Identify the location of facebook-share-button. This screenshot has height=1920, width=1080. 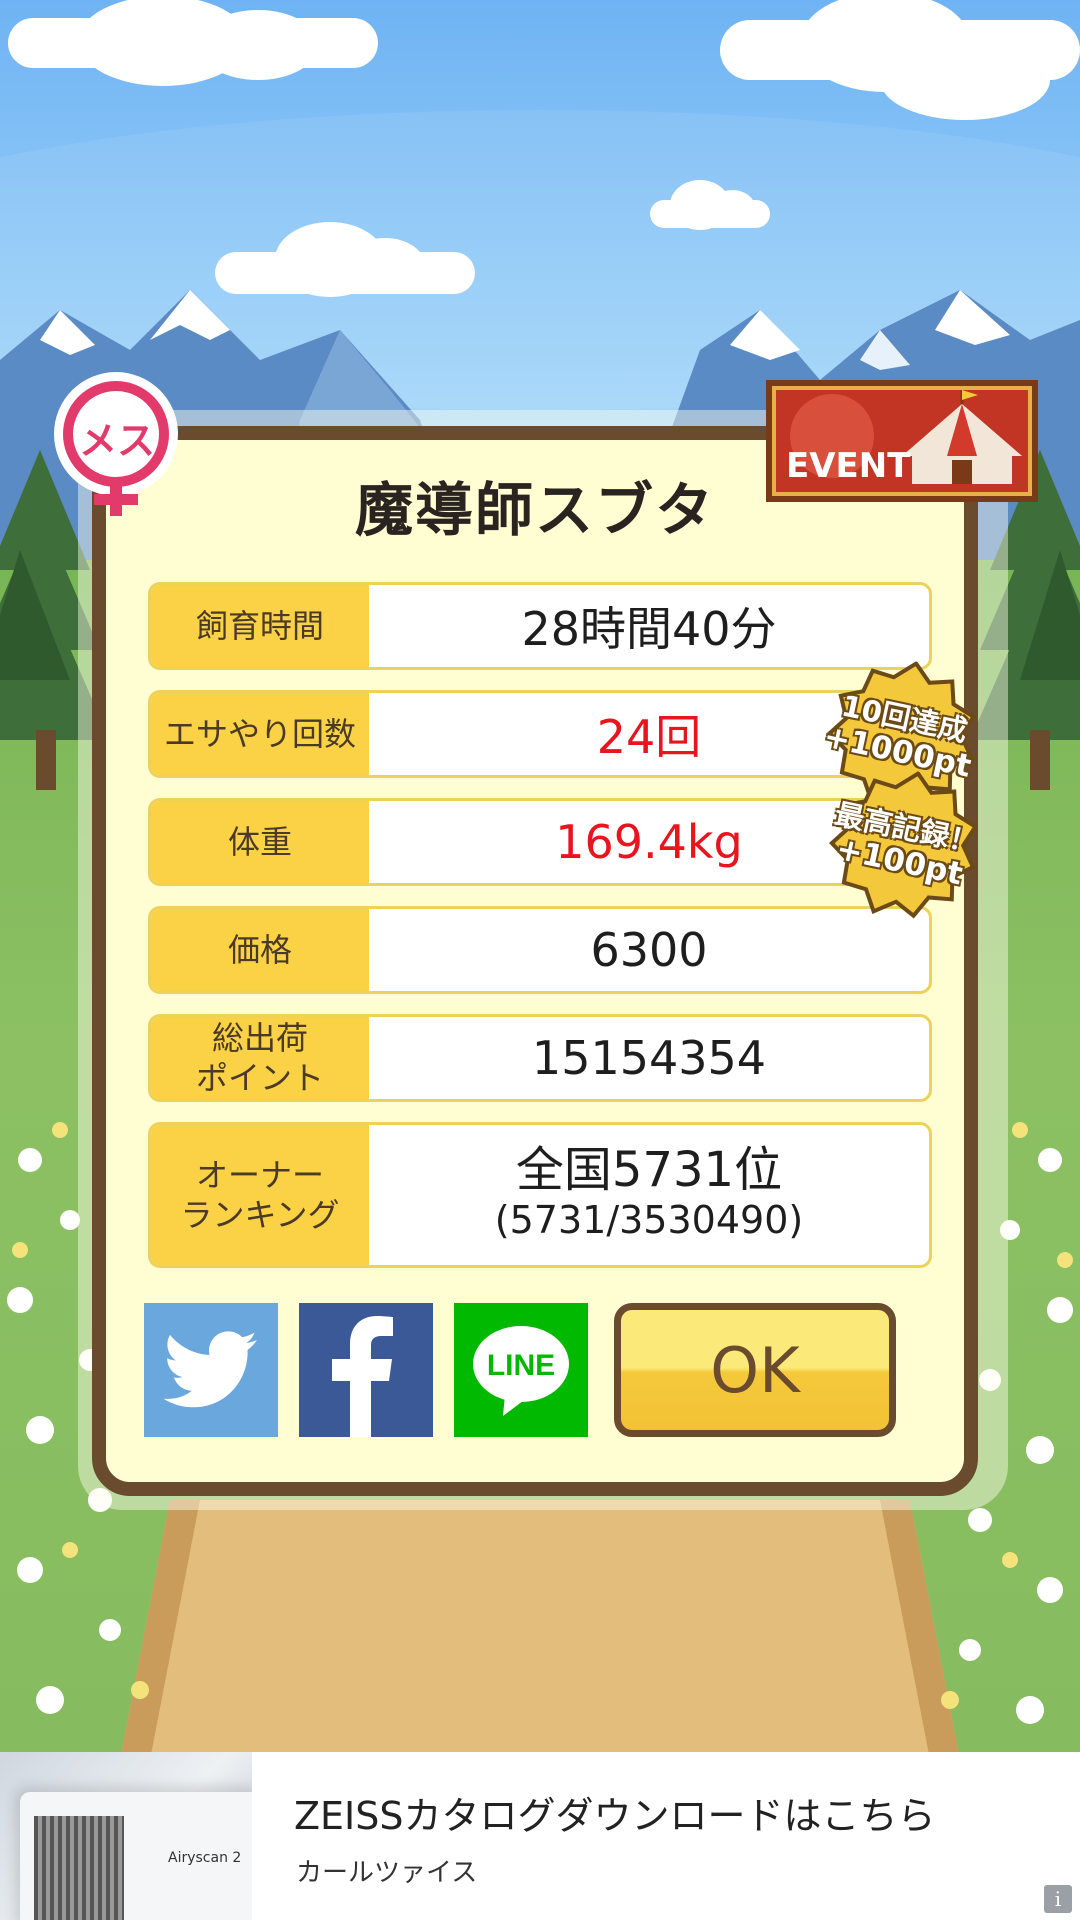
(366, 1370).